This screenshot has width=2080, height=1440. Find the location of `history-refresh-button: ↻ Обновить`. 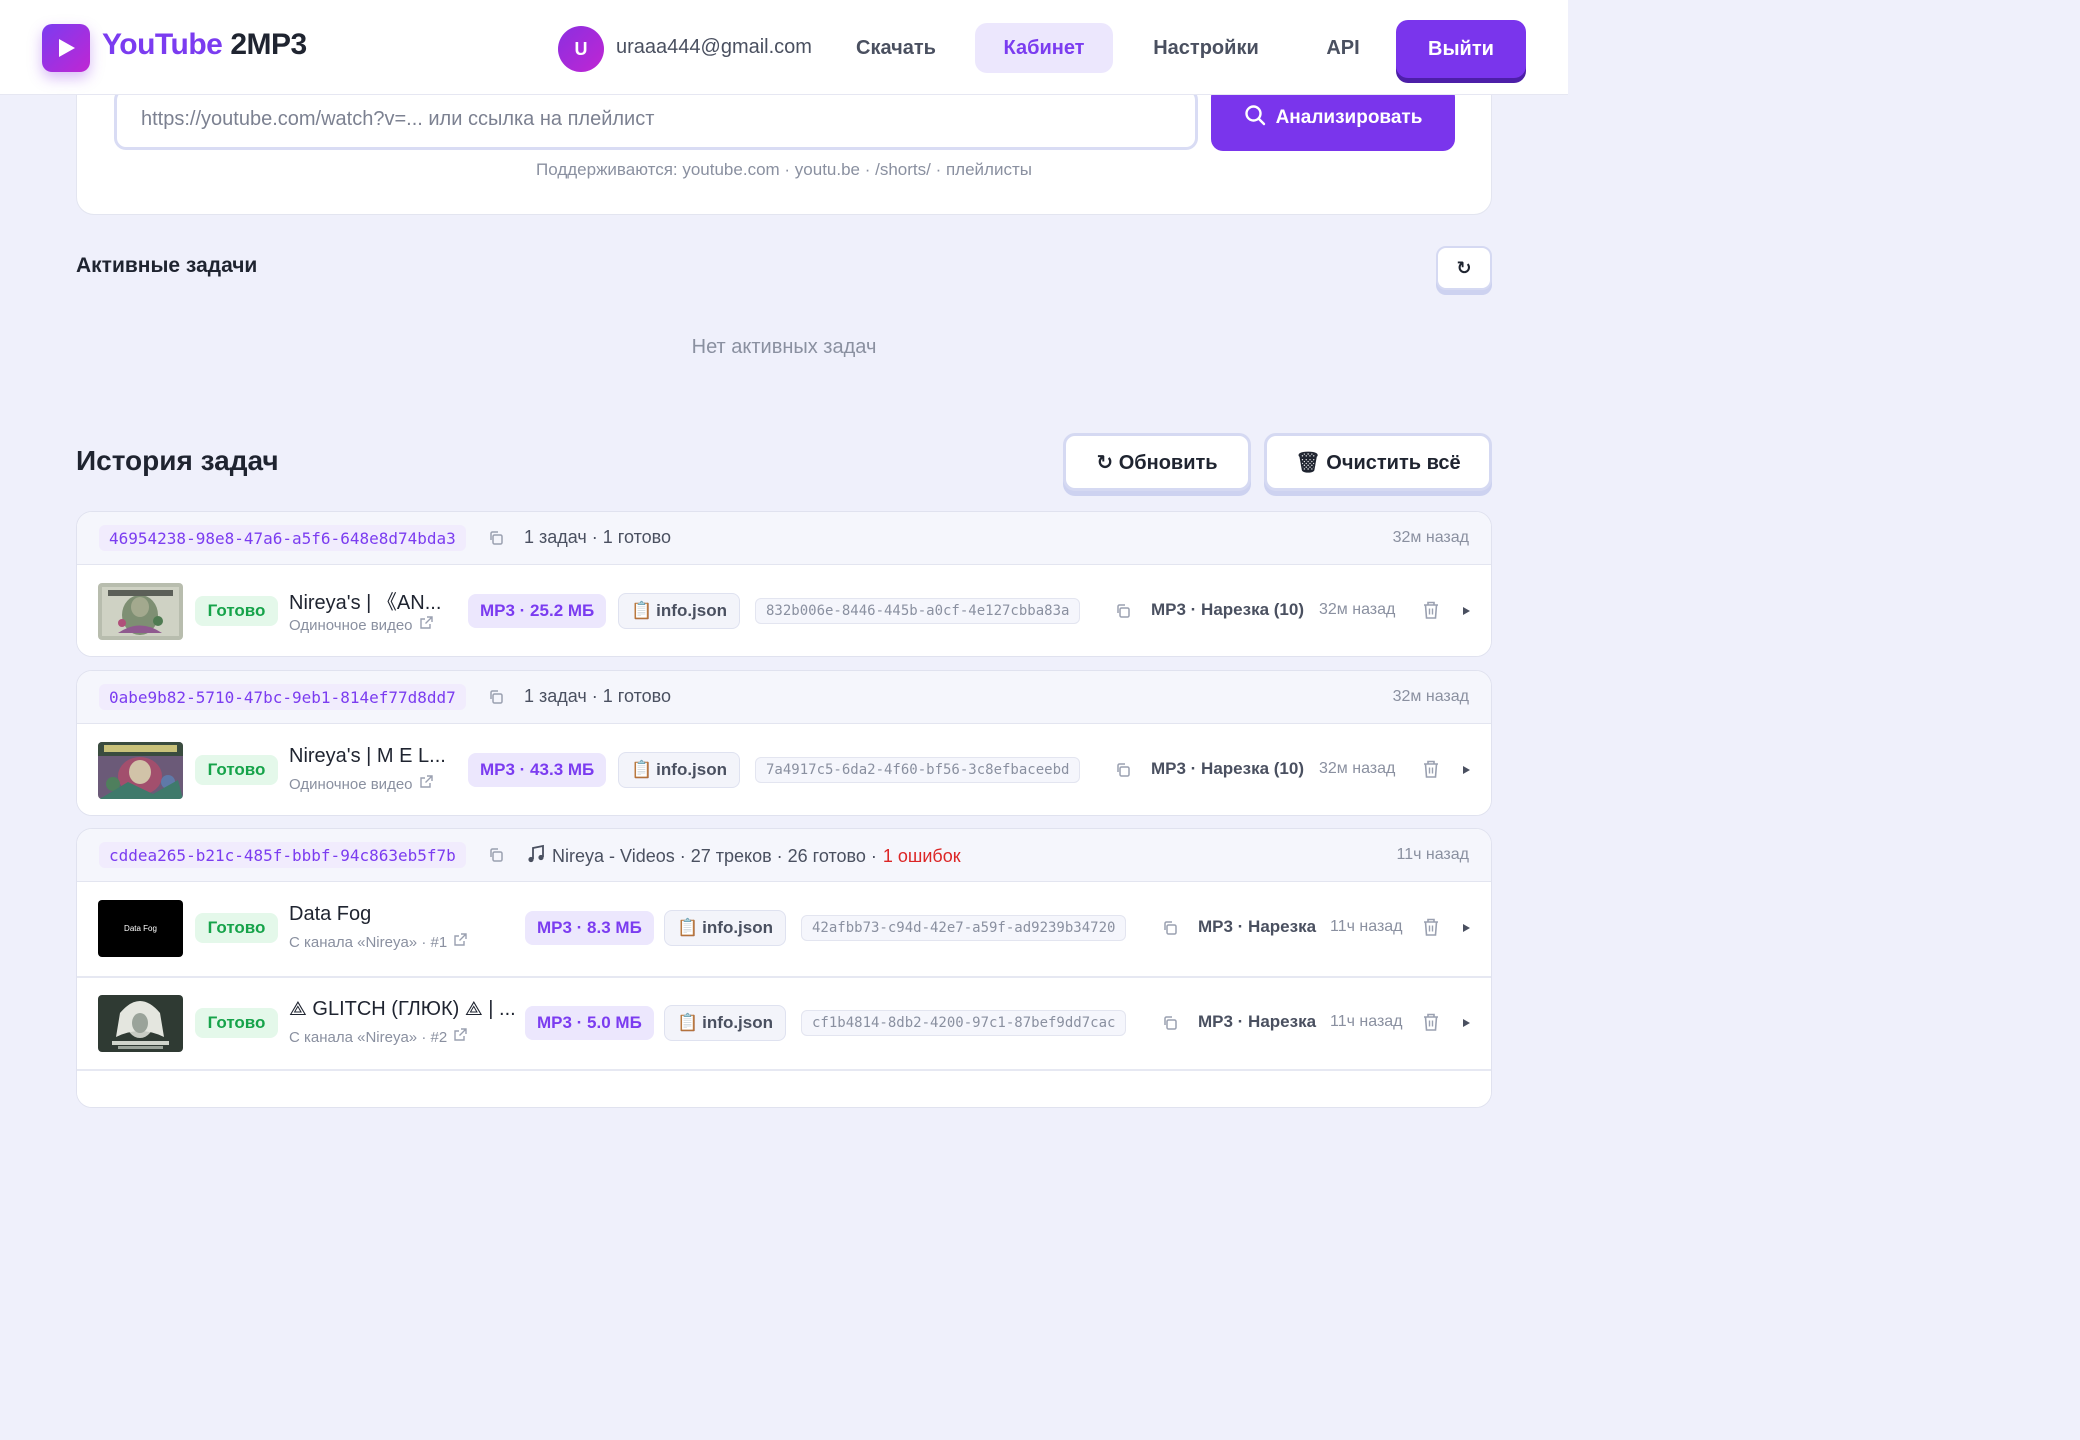

history-refresh-button: ↻ Обновить is located at coordinates (1157, 462).